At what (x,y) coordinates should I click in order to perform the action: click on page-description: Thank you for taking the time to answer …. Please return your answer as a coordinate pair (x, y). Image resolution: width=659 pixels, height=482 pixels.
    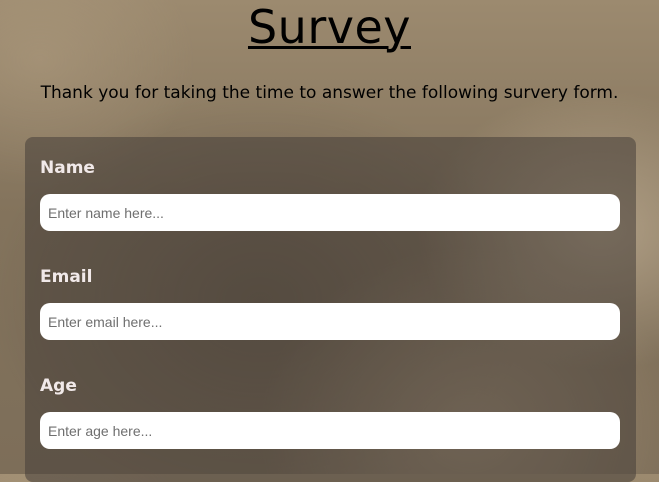
    Looking at the image, I should click on (329, 93).